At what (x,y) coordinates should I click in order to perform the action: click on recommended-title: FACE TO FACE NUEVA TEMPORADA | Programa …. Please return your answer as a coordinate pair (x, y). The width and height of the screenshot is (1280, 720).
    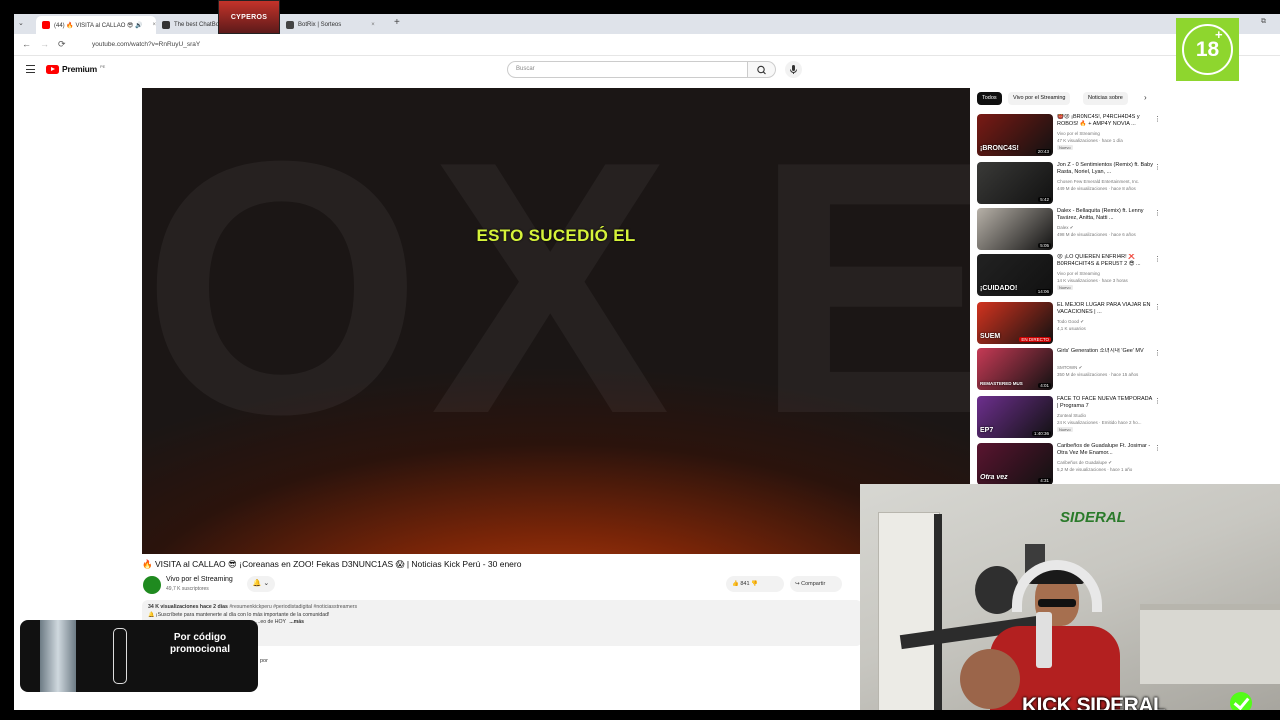
    Looking at the image, I should click on (1105, 402).